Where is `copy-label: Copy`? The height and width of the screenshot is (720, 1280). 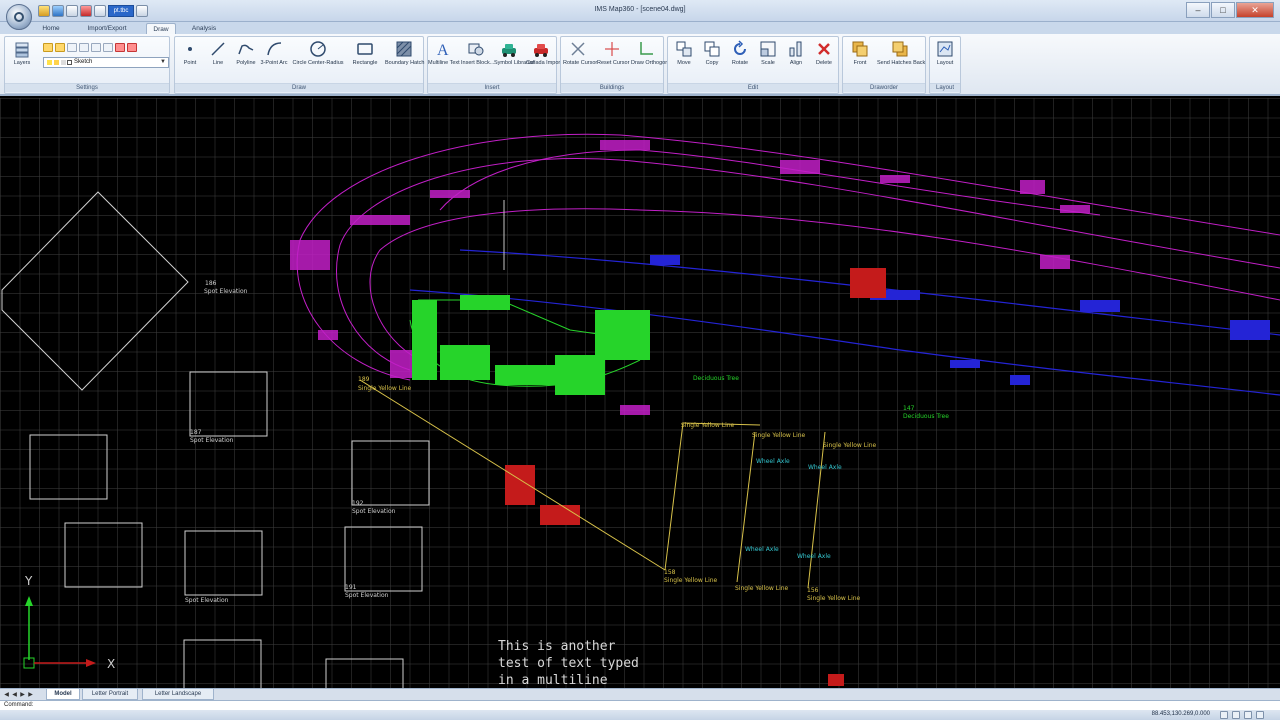
copy-label: Copy is located at coordinates (712, 63).